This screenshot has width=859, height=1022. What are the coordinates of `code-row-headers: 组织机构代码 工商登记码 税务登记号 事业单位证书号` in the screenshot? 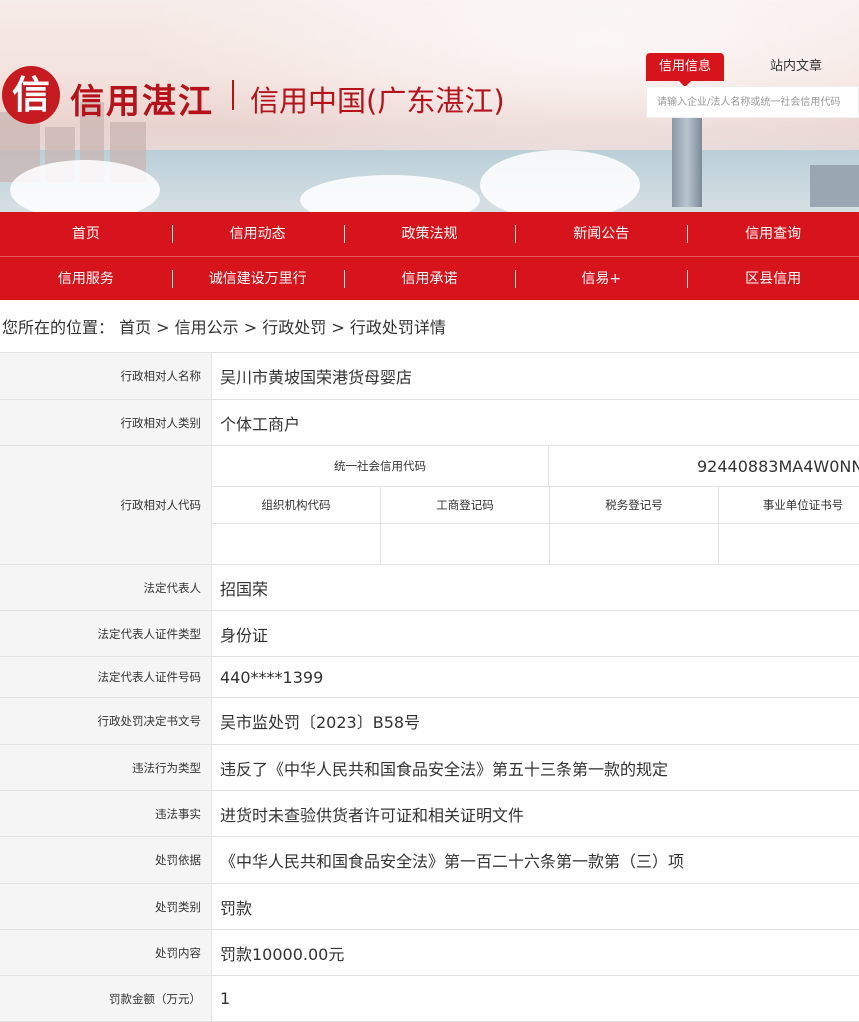 It's located at (535, 505).